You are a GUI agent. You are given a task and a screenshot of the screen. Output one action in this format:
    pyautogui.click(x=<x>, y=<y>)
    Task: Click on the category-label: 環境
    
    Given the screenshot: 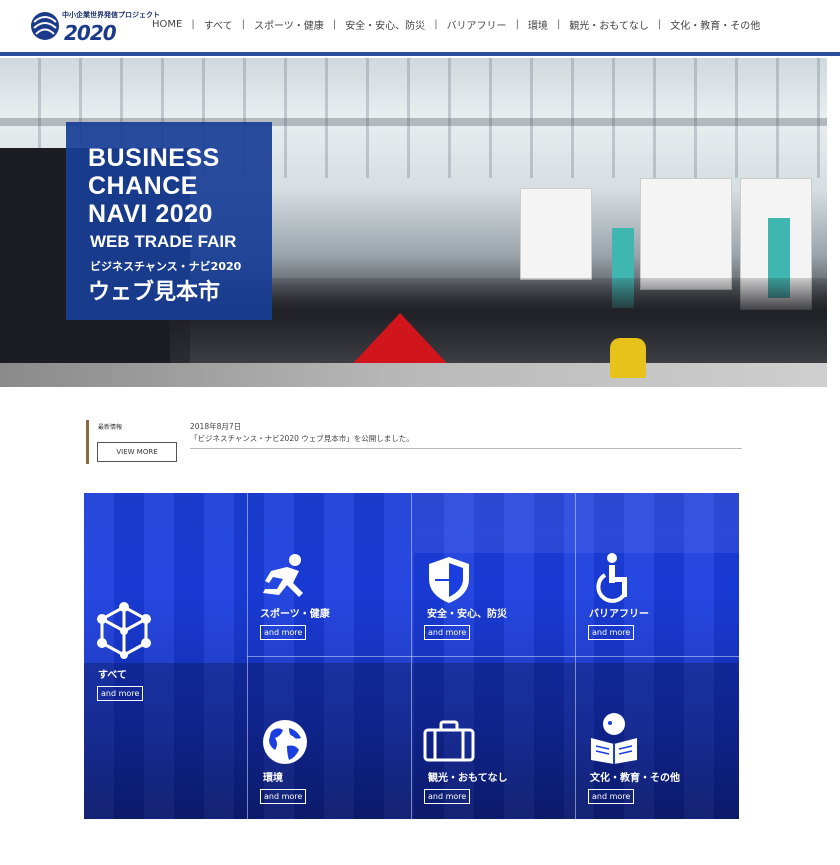 What is the action you would take?
    pyautogui.click(x=273, y=778)
    